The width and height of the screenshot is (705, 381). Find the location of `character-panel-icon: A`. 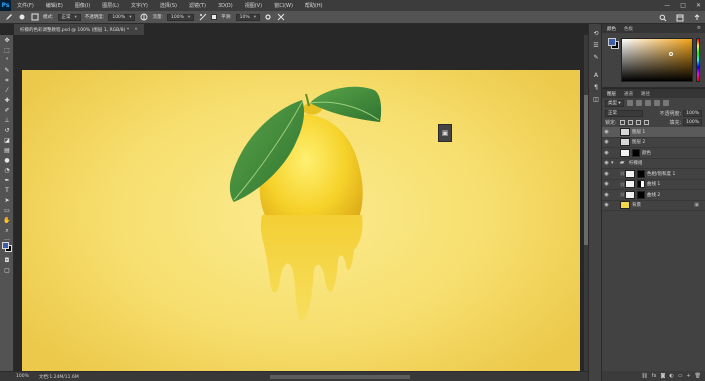

character-panel-icon: A is located at coordinates (596, 76).